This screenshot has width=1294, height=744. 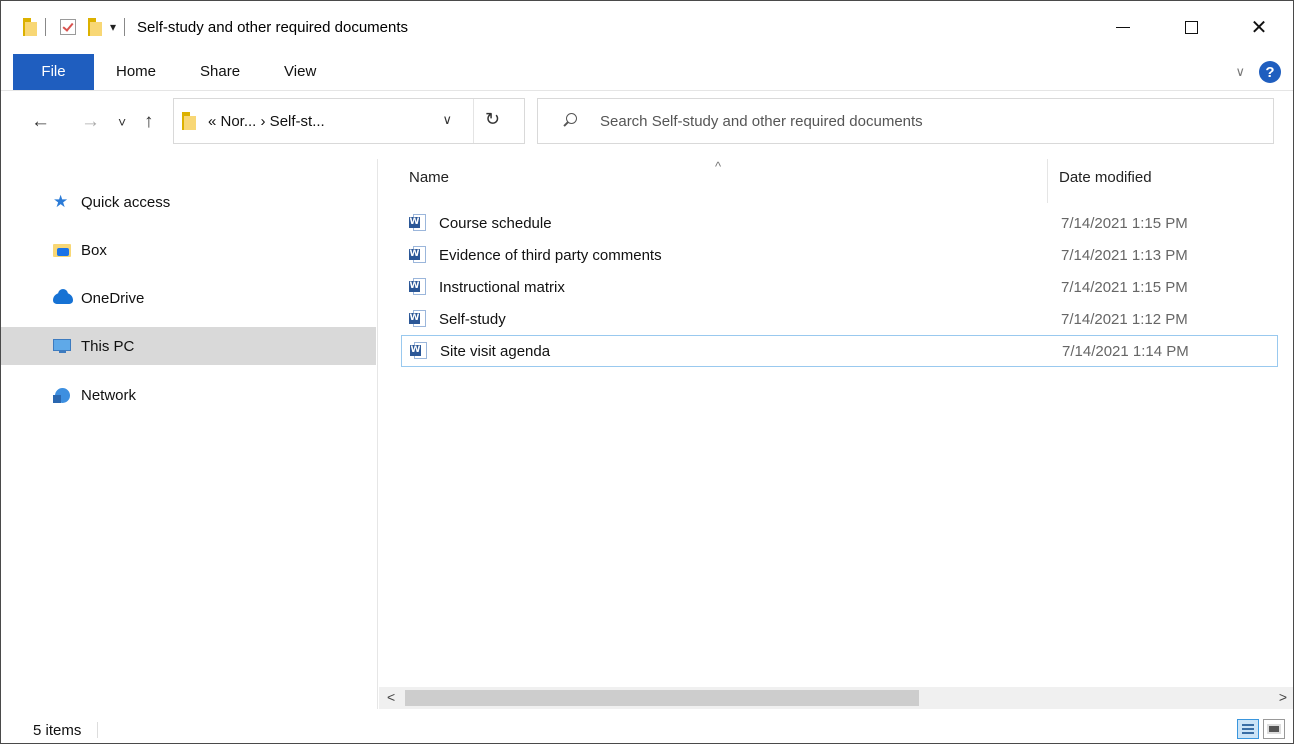 What do you see at coordinates (113, 27) in the screenshot?
I see `customize-toolbar-dropdown-icon: ▾` at bounding box center [113, 27].